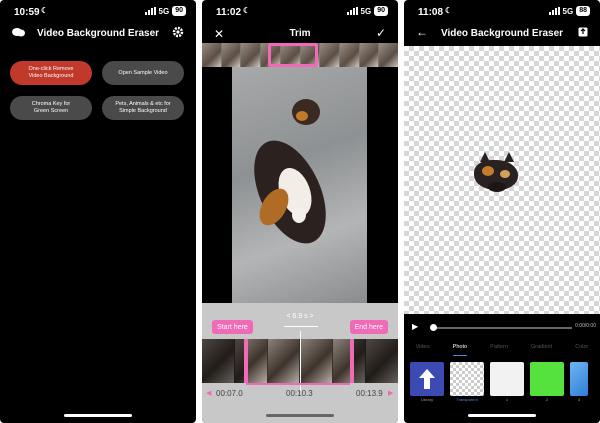 The height and width of the screenshot is (423, 600). I want to click on battery-icon: 88, so click(583, 11).